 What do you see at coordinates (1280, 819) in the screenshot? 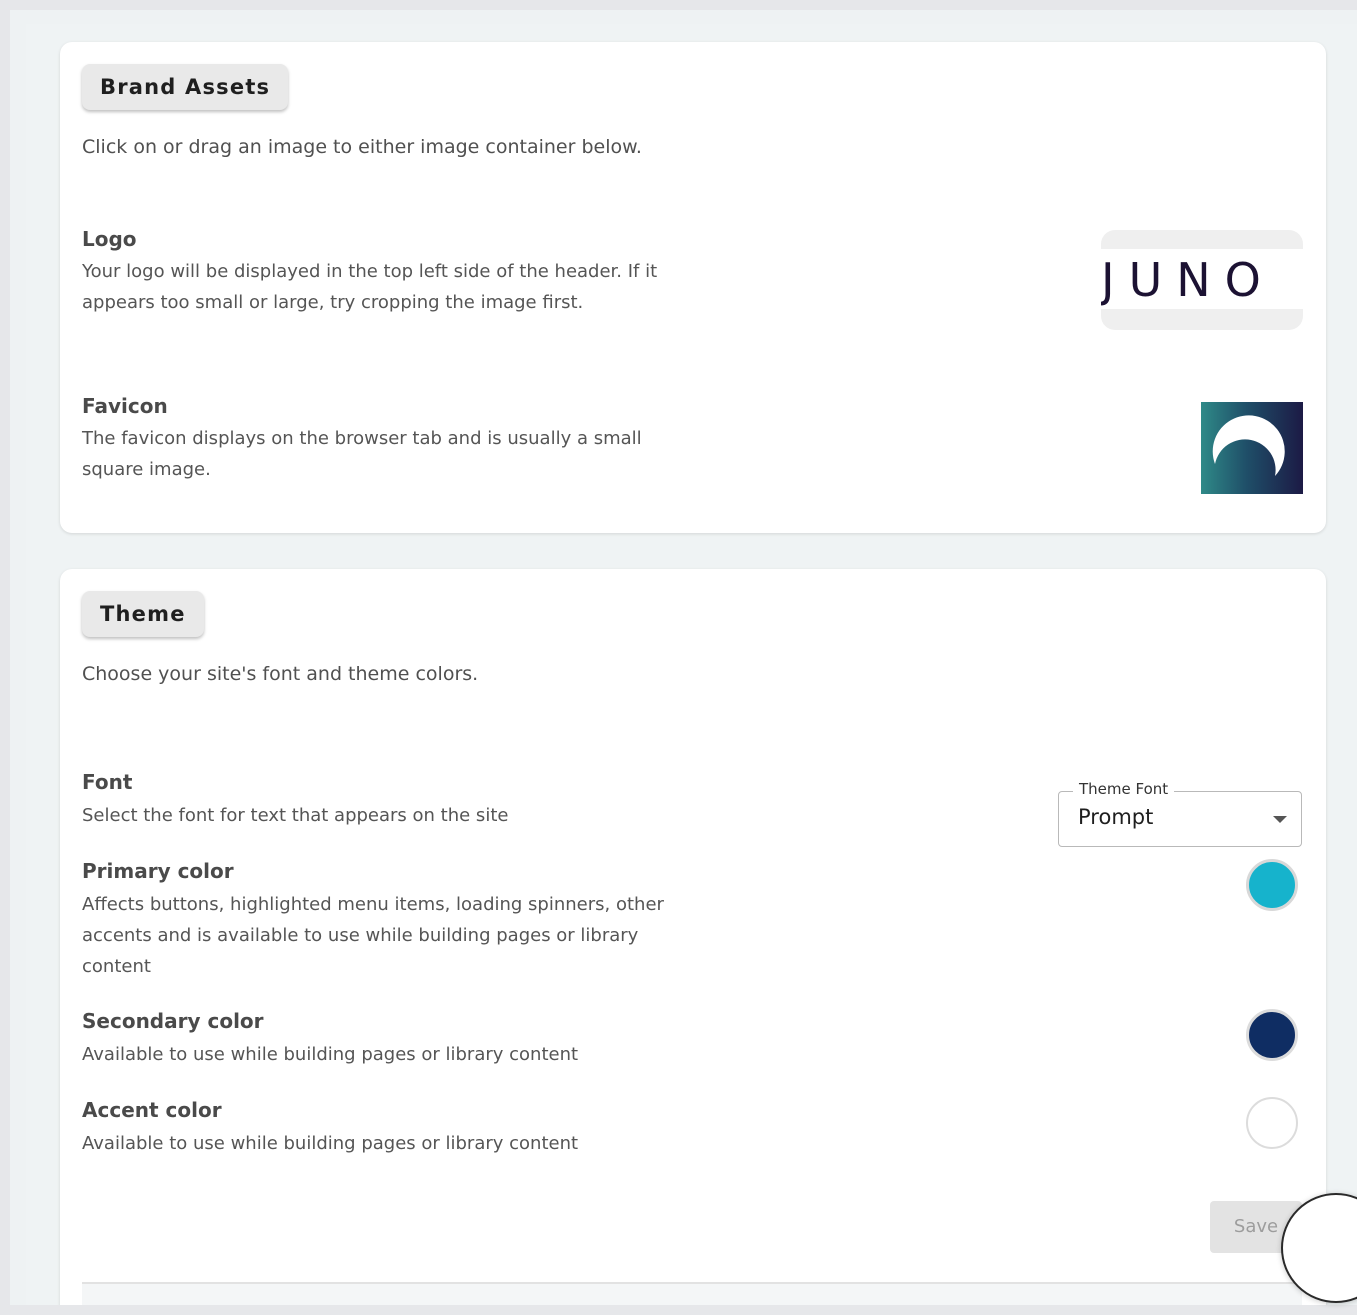
I see `chevron-down-icon` at bounding box center [1280, 819].